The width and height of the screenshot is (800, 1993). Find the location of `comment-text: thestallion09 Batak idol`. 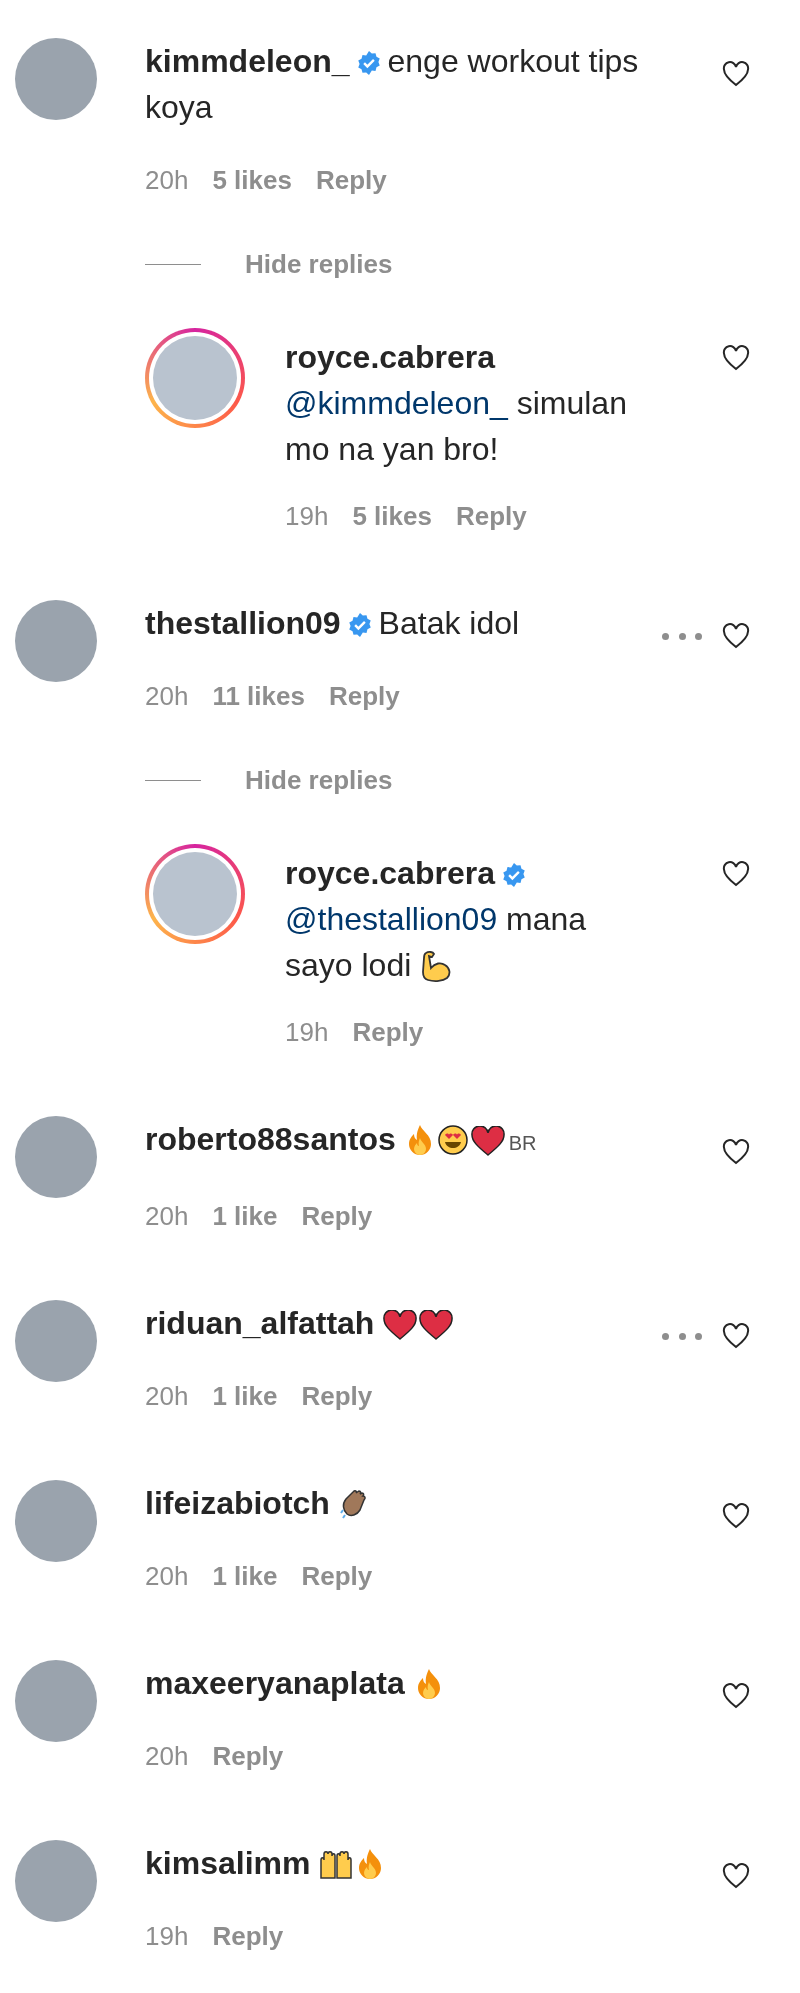

comment-text: thestallion09 Batak idol is located at coordinates (332, 623).